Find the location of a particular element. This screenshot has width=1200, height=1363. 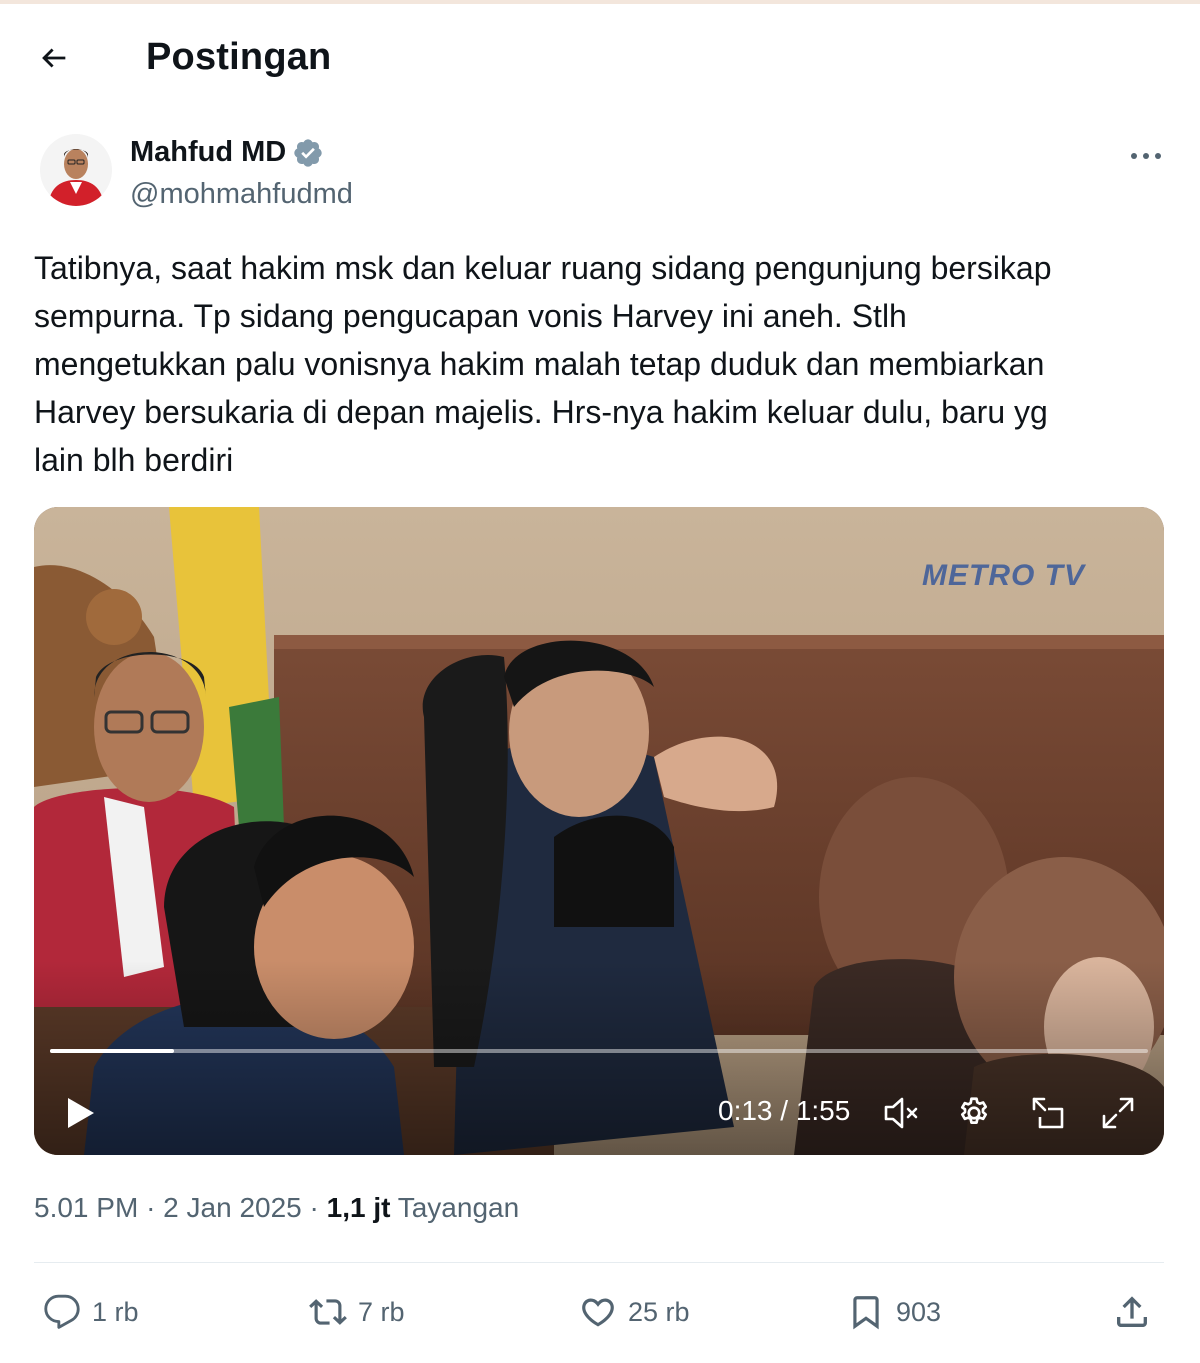

like-count: 25 rb is located at coordinates (659, 1311).